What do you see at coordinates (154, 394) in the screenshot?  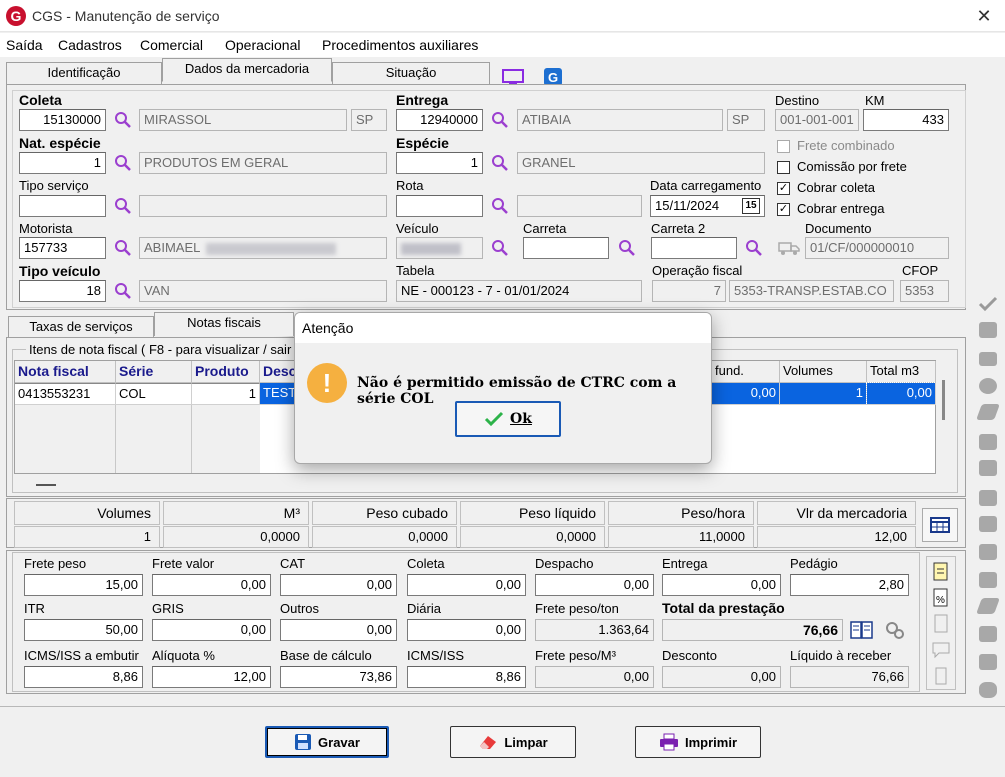 I see `cell-serie: COL` at bounding box center [154, 394].